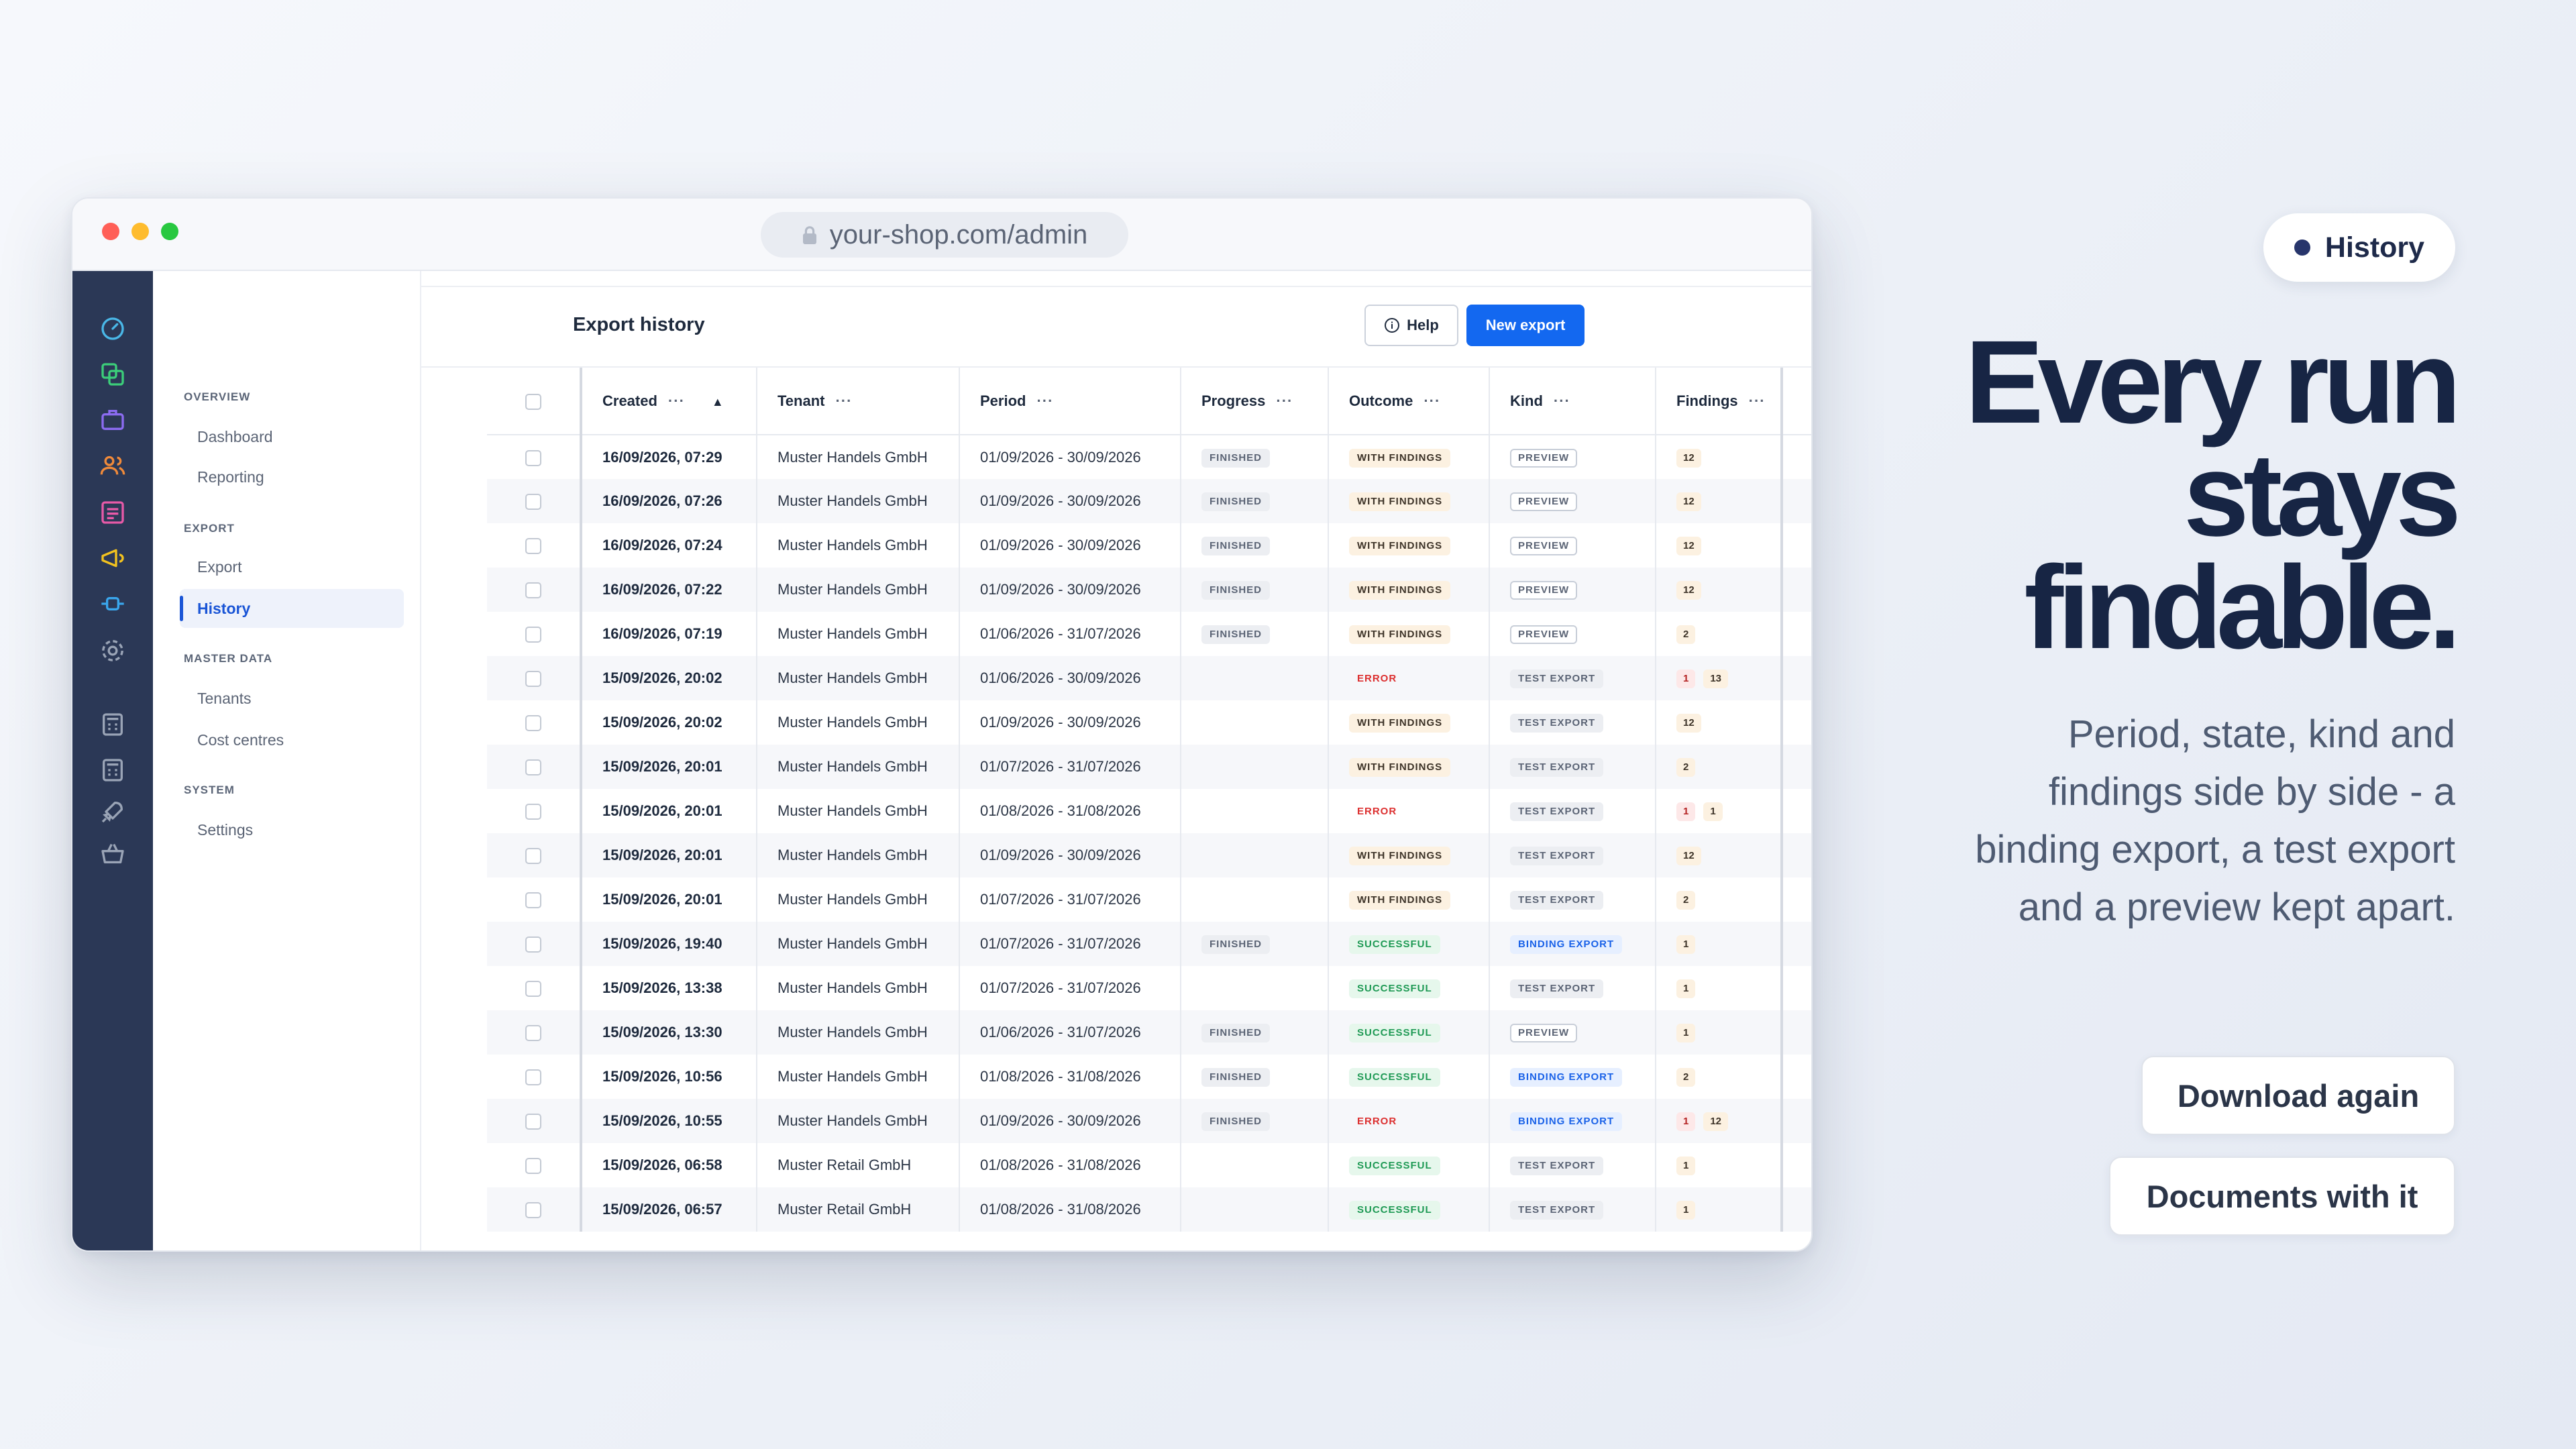 The image size is (2576, 1449). Describe the element at coordinates (1255, 401) in the screenshot. I see `column-header-progress: Progress ···` at that location.